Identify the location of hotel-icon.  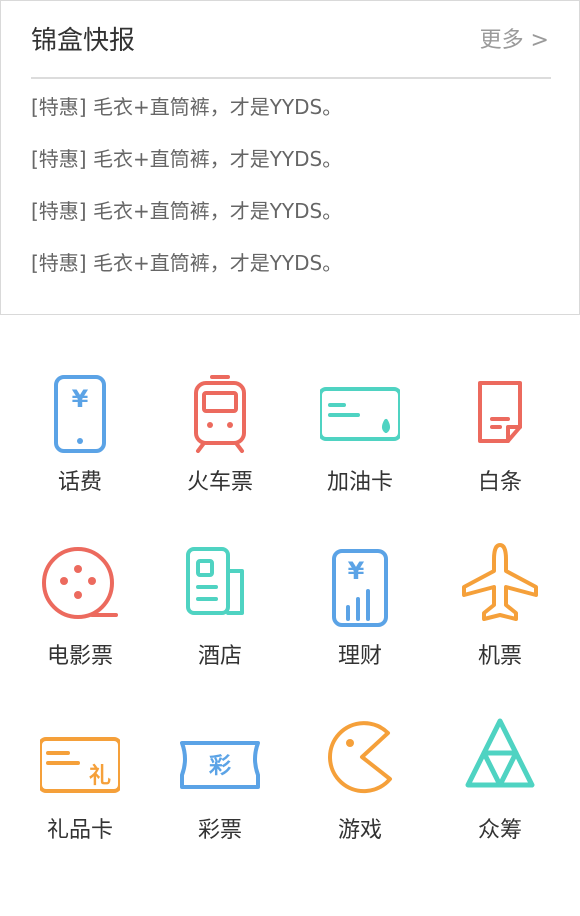
(220, 583).